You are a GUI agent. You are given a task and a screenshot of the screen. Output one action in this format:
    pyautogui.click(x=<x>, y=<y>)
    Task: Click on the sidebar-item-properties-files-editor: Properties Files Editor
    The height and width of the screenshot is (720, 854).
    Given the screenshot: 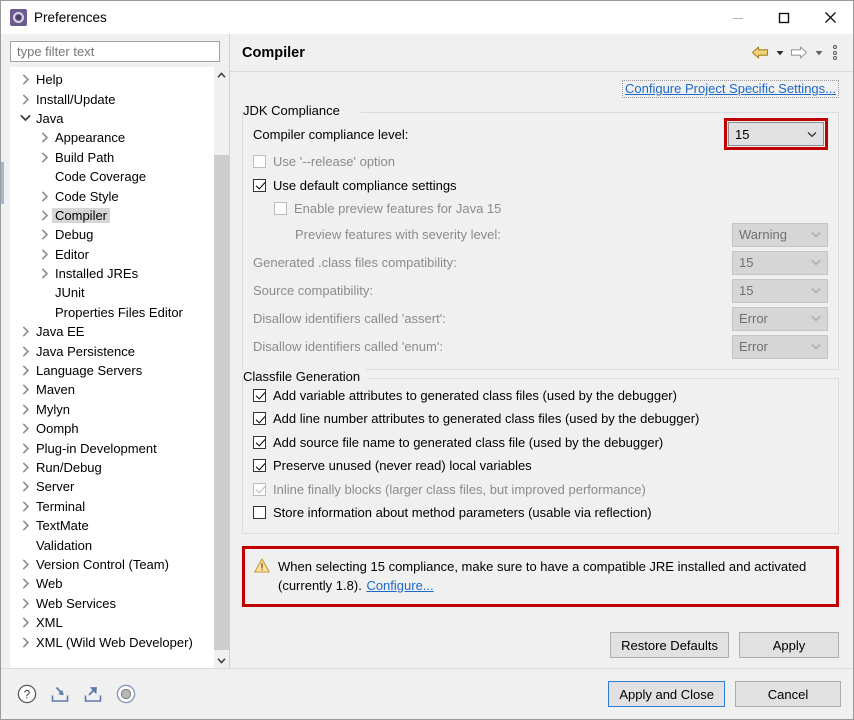 What is the action you would take?
    pyautogui.click(x=111, y=312)
    